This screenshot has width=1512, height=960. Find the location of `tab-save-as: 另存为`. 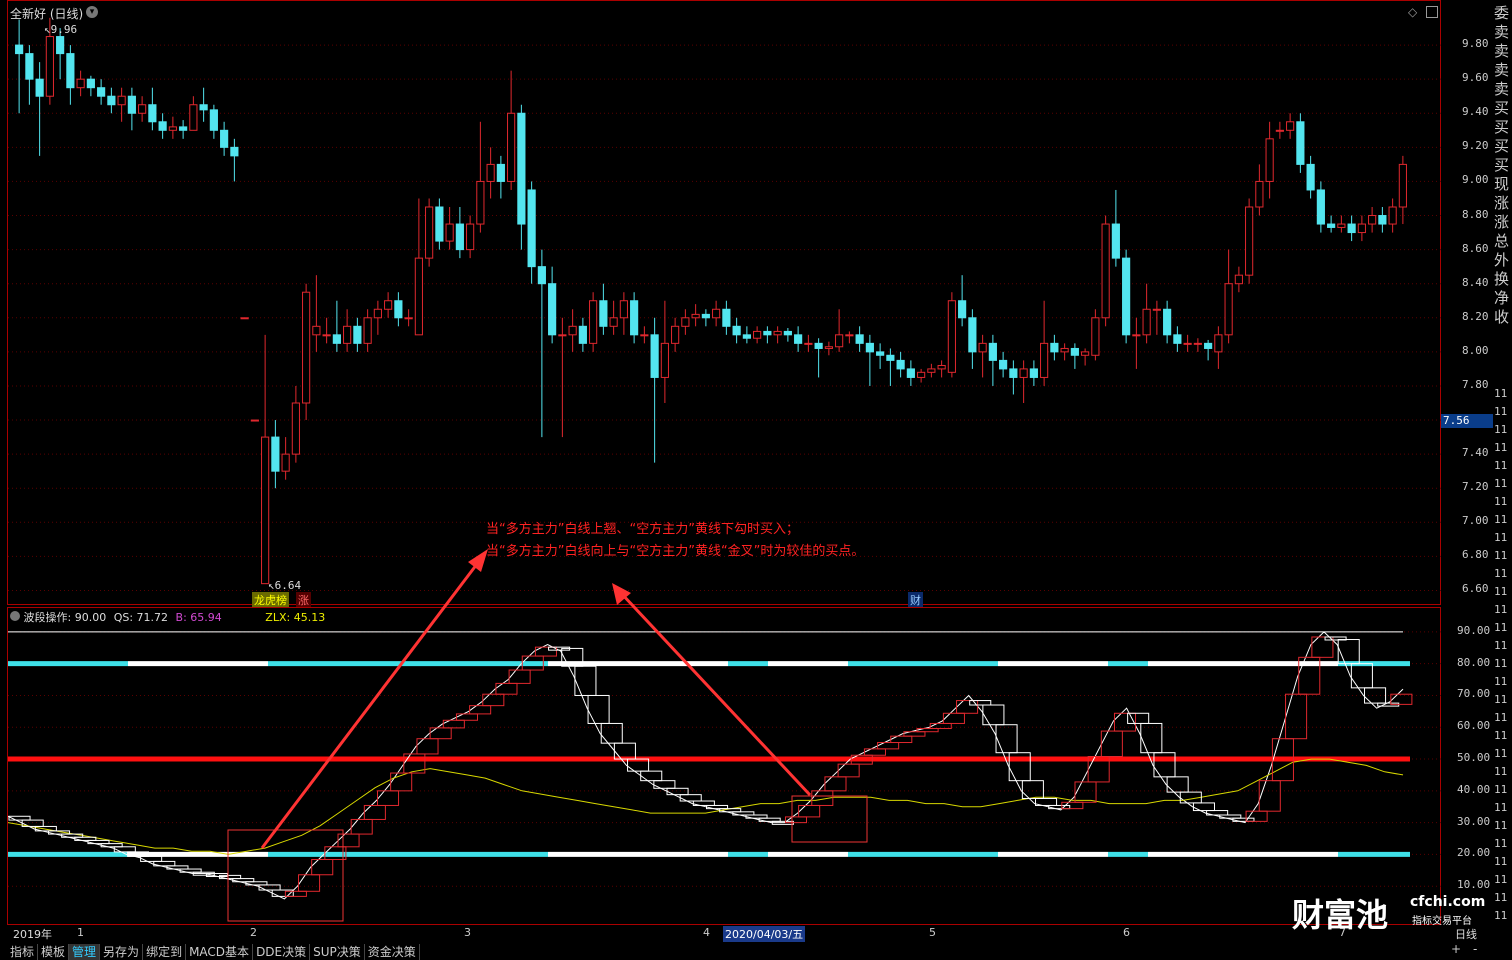

tab-save-as: 另存为 is located at coordinates (122, 952).